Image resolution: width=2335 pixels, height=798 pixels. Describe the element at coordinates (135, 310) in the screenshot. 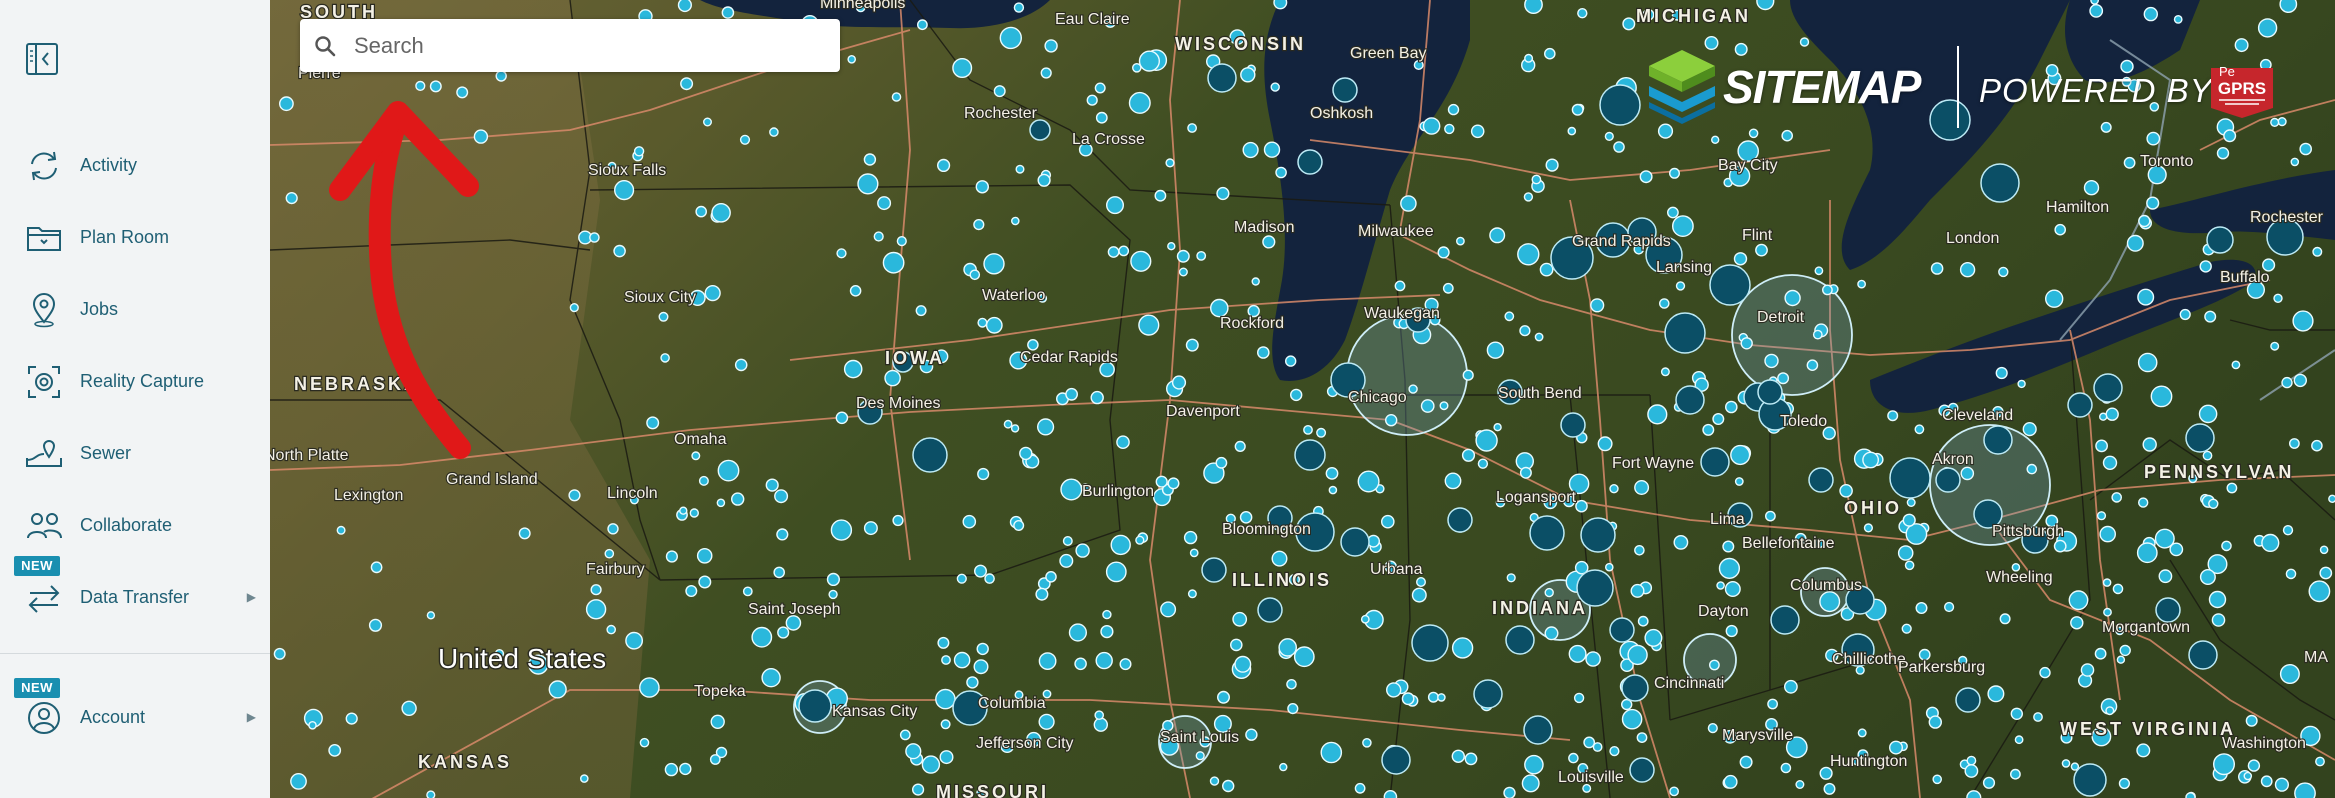

I see `sidebar-item-jobs: Jobs` at that location.